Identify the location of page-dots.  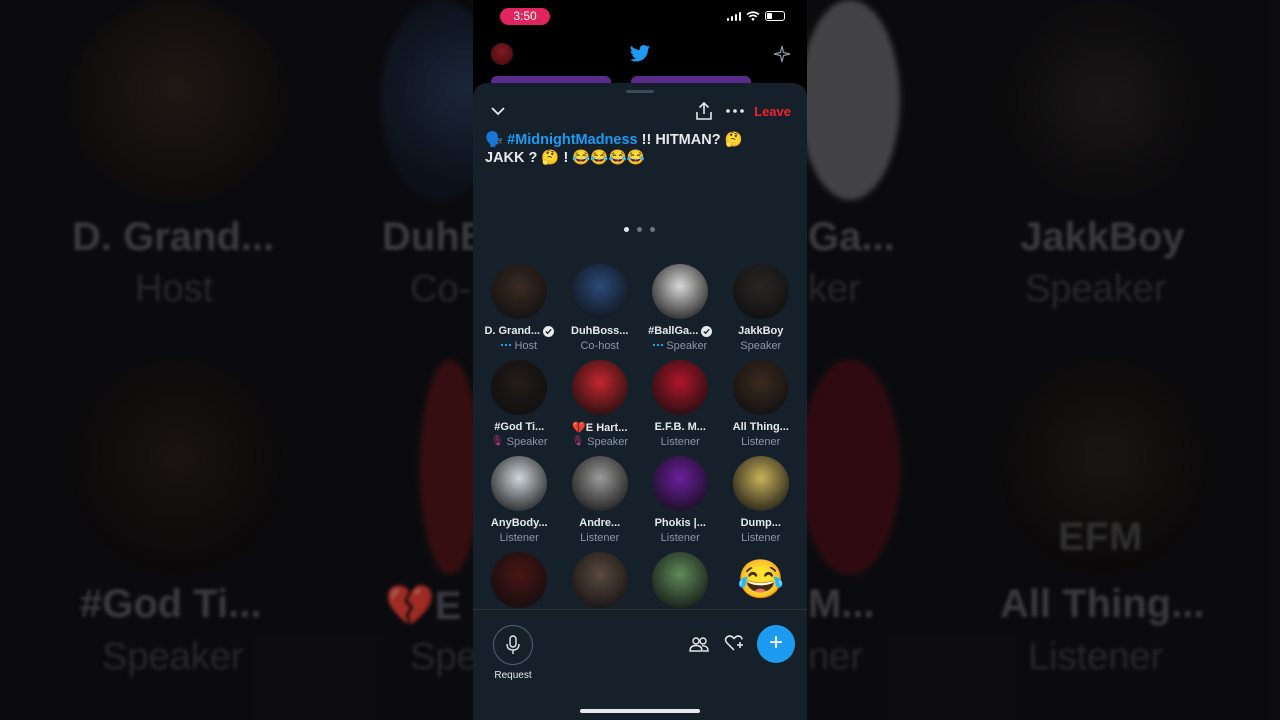
(639, 229).